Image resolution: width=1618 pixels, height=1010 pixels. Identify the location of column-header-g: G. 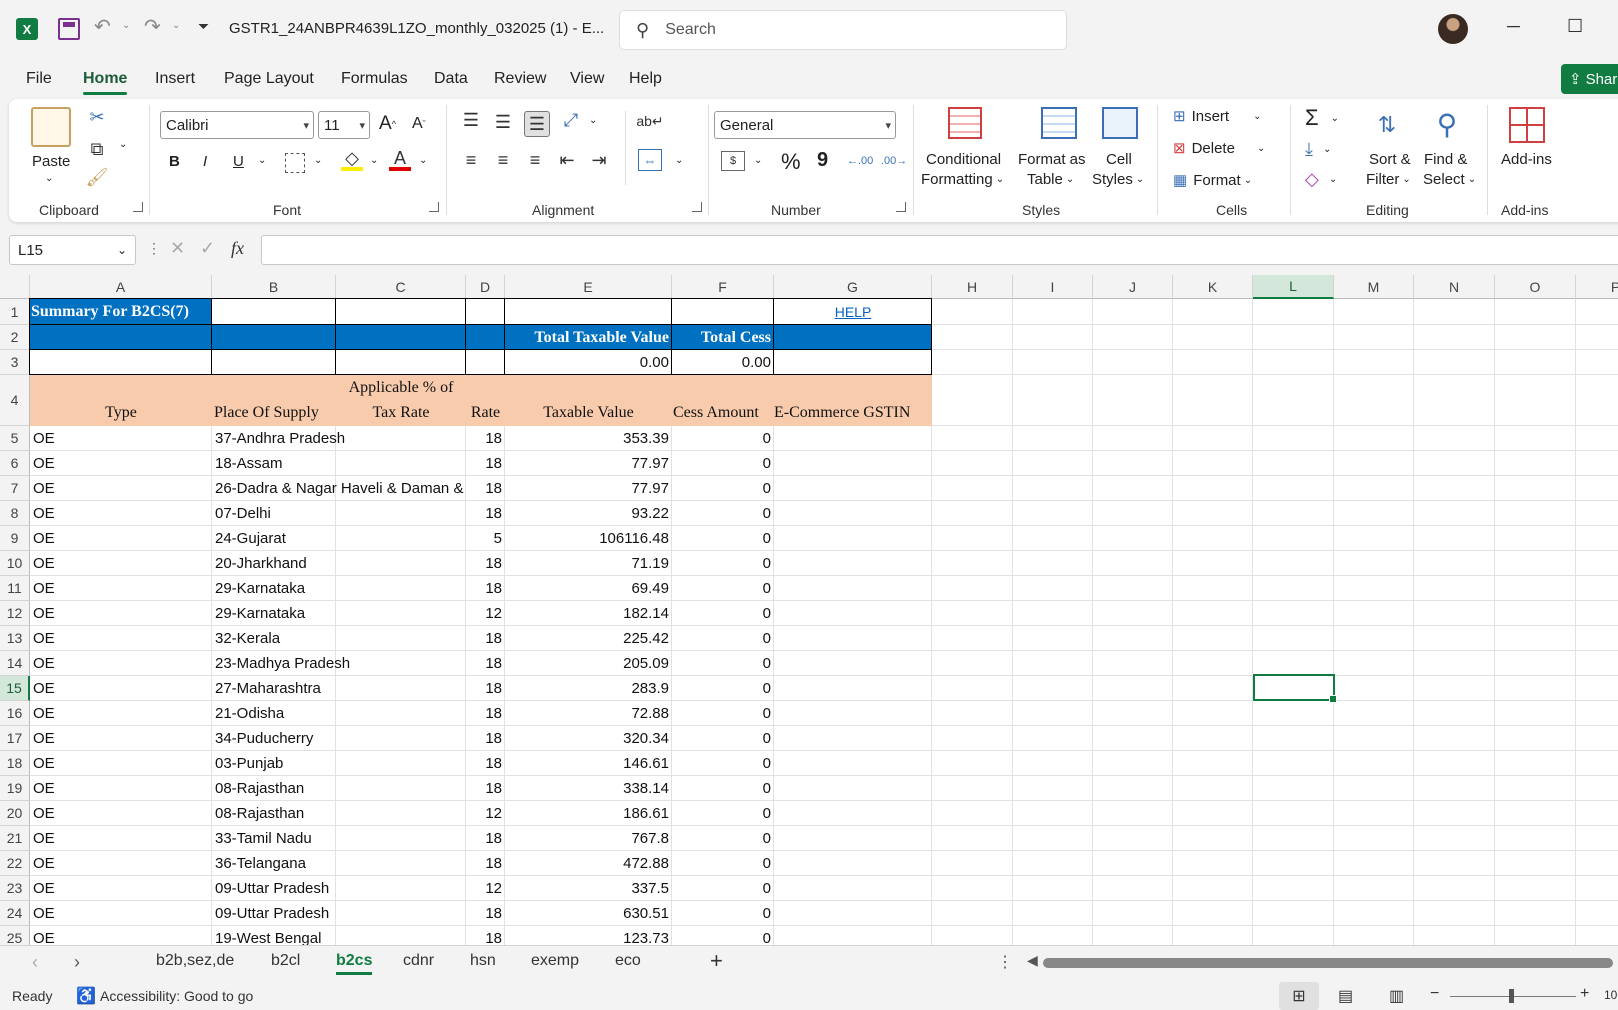
(853, 287).